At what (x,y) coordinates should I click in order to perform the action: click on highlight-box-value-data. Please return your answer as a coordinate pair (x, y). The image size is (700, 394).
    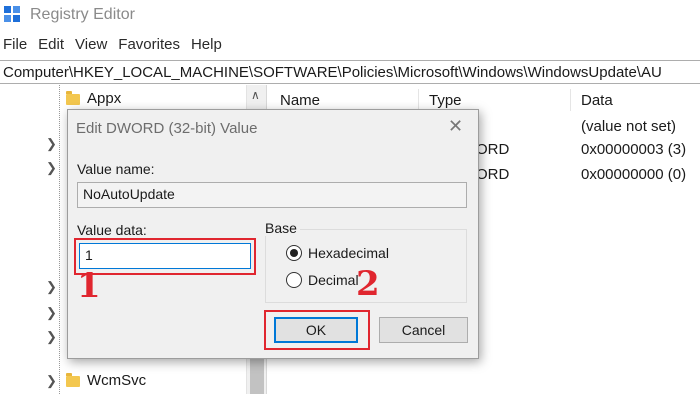
    Looking at the image, I should click on (165, 256).